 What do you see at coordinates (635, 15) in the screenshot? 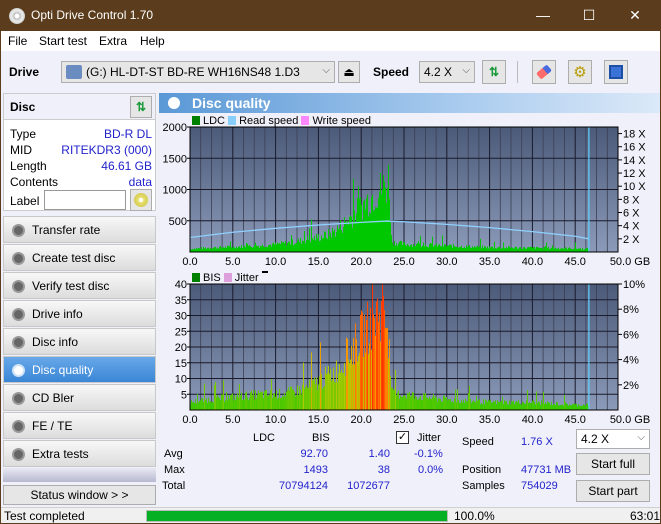
I see `close-button: ✕` at bounding box center [635, 15].